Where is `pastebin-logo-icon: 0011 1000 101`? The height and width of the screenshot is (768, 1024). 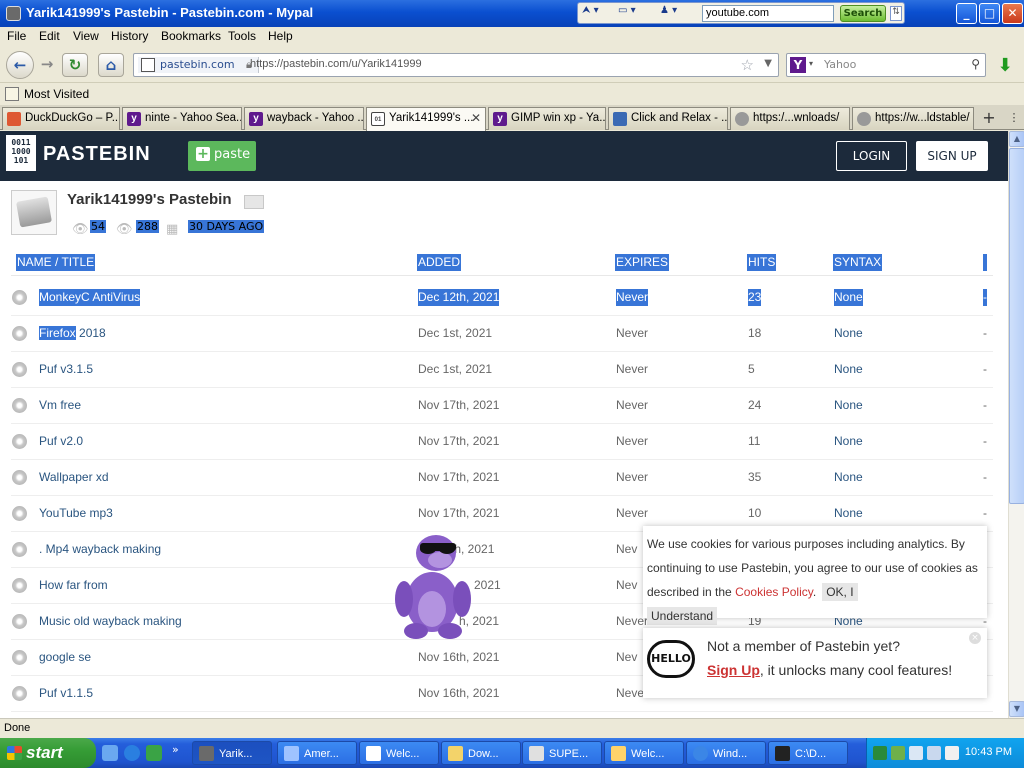
pastebin-logo-icon: 0011 1000 101 is located at coordinates (21, 153).